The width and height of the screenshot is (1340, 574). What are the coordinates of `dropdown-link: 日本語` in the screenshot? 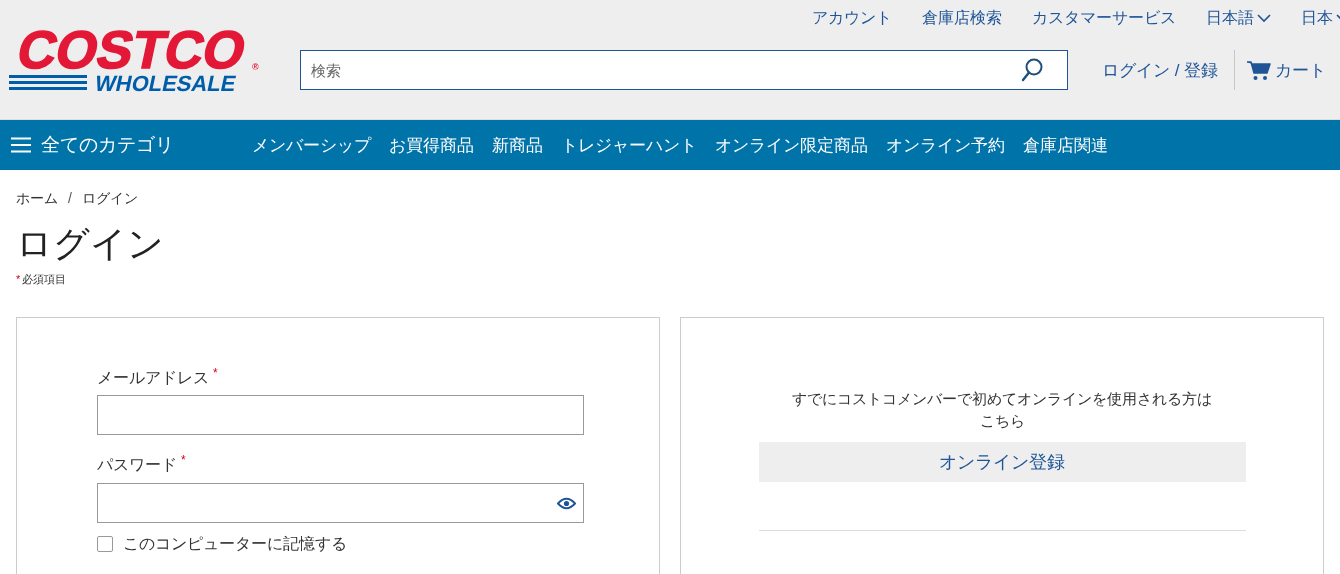 It's located at (1238, 18).